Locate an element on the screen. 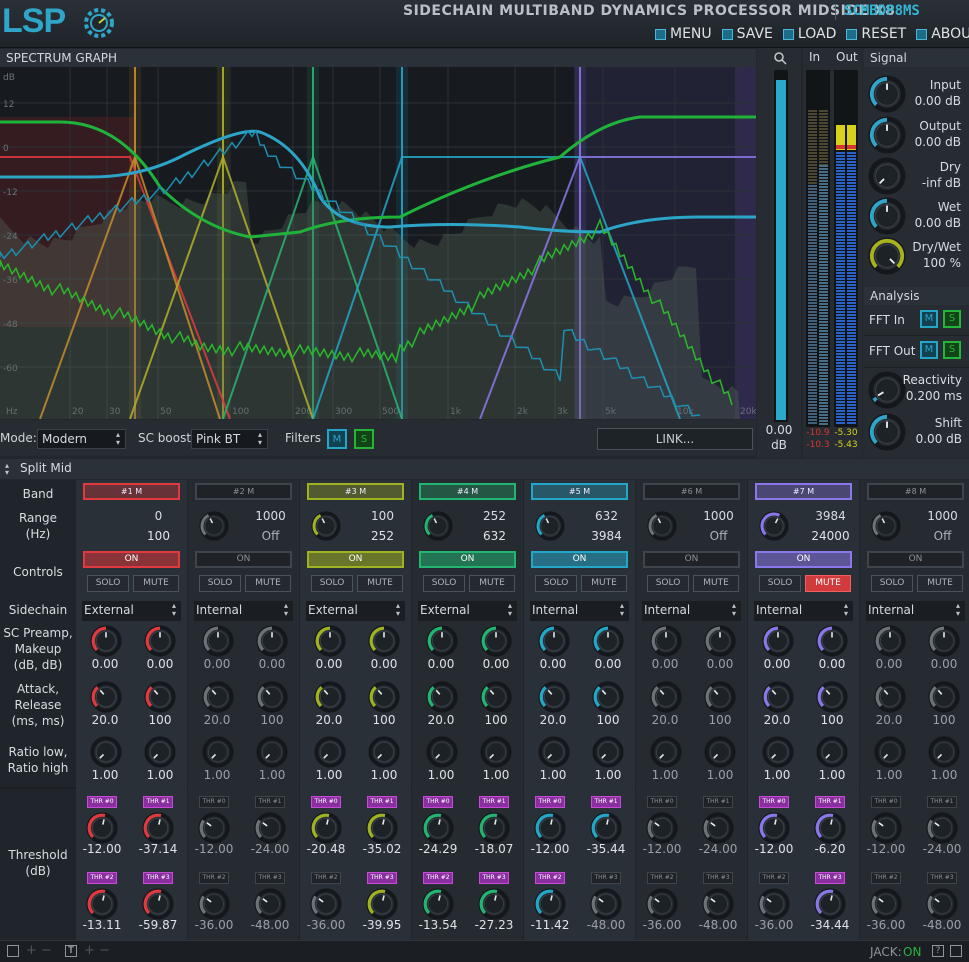 This screenshot has width=969, height=962. window-icon is located at coordinates (13, 951).